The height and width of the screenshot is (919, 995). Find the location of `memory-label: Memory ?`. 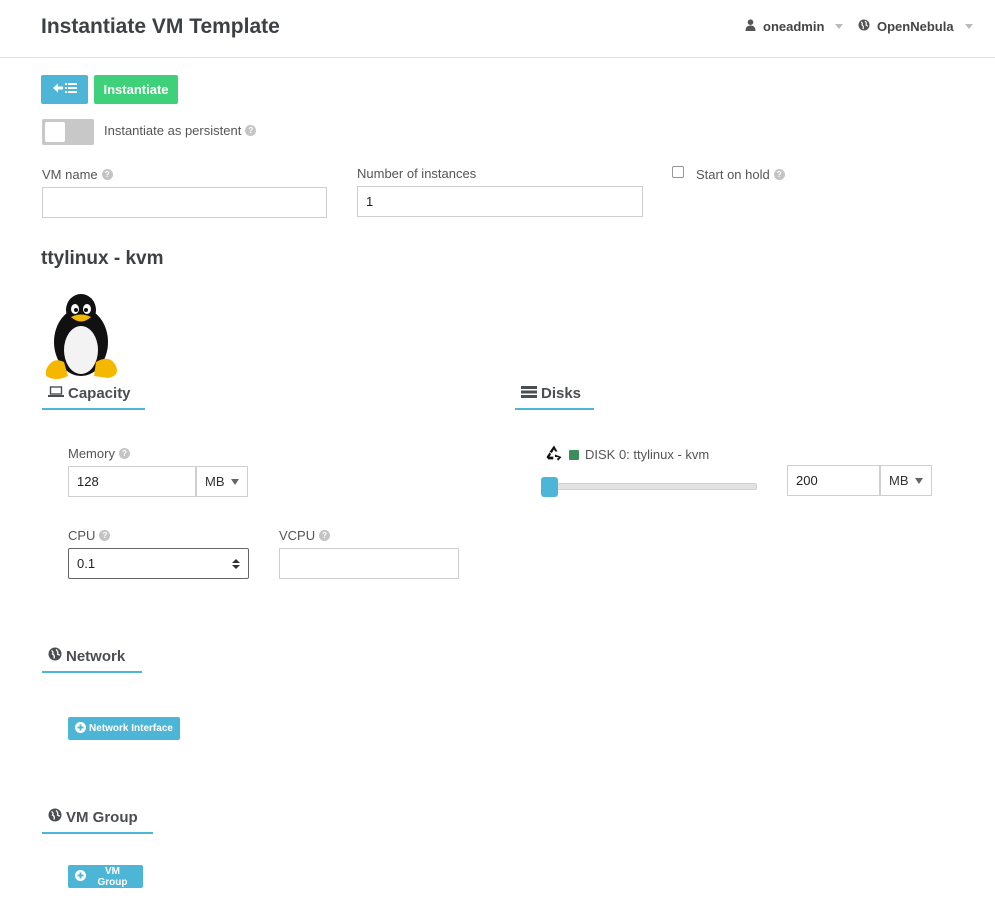

memory-label: Memory ? is located at coordinates (99, 453).